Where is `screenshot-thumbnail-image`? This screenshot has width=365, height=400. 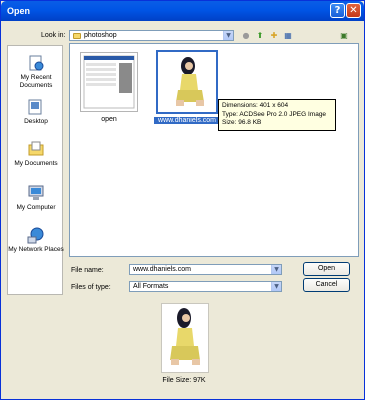 screenshot-thumbnail-image is located at coordinates (109, 82).